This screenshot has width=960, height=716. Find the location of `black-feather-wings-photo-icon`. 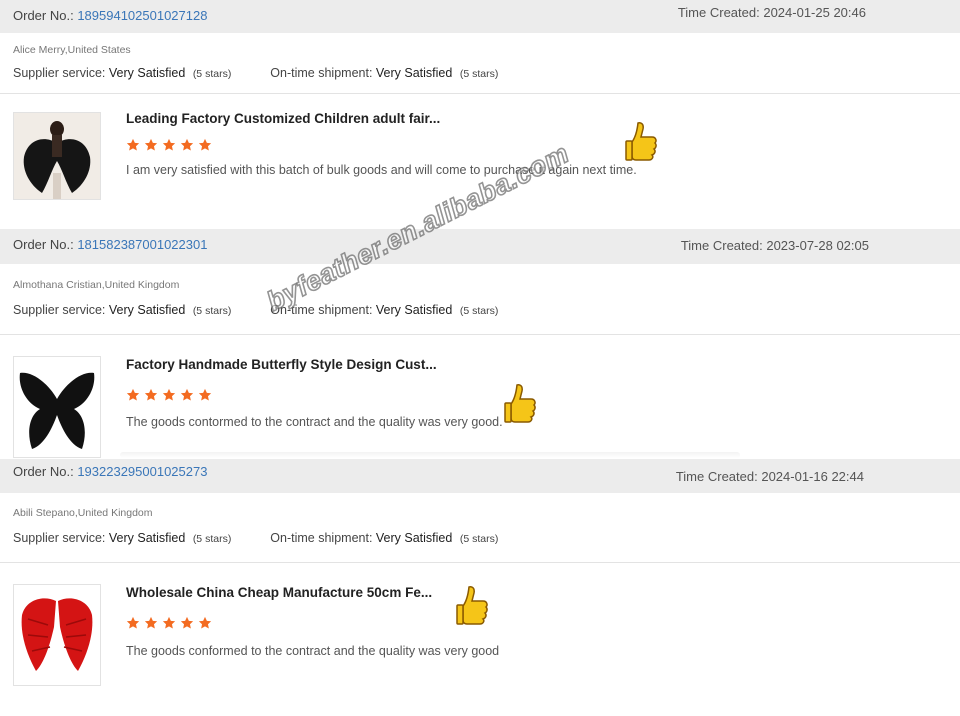

black-feather-wings-photo-icon is located at coordinates (57, 156).